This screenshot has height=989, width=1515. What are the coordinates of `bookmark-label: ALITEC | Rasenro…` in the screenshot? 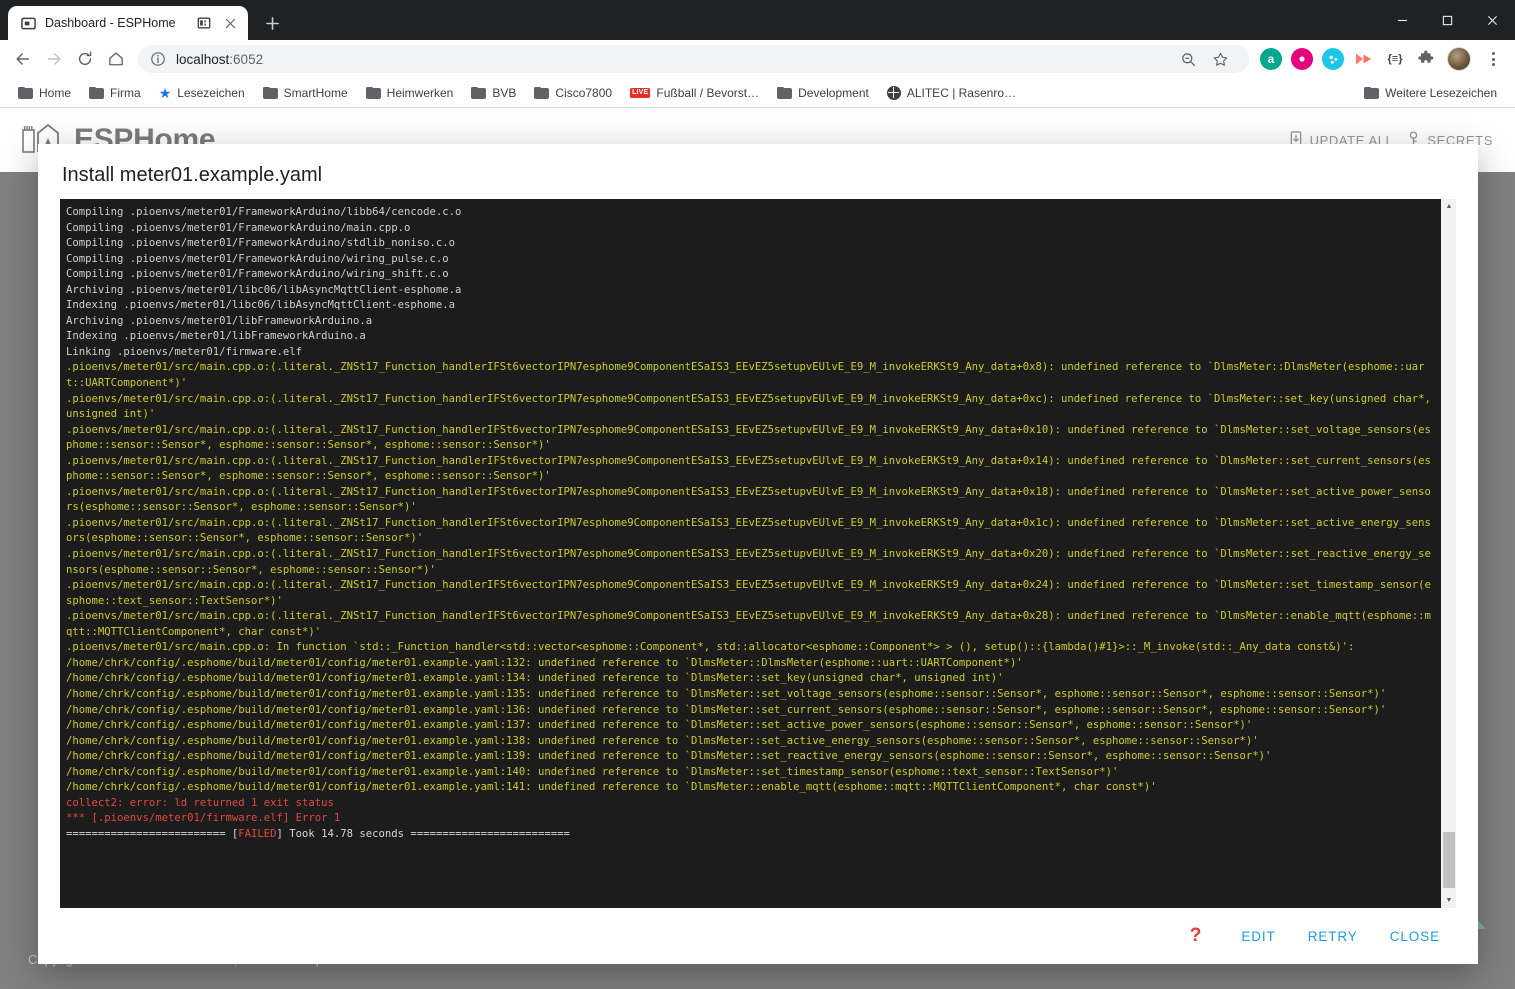 It's located at (961, 92).